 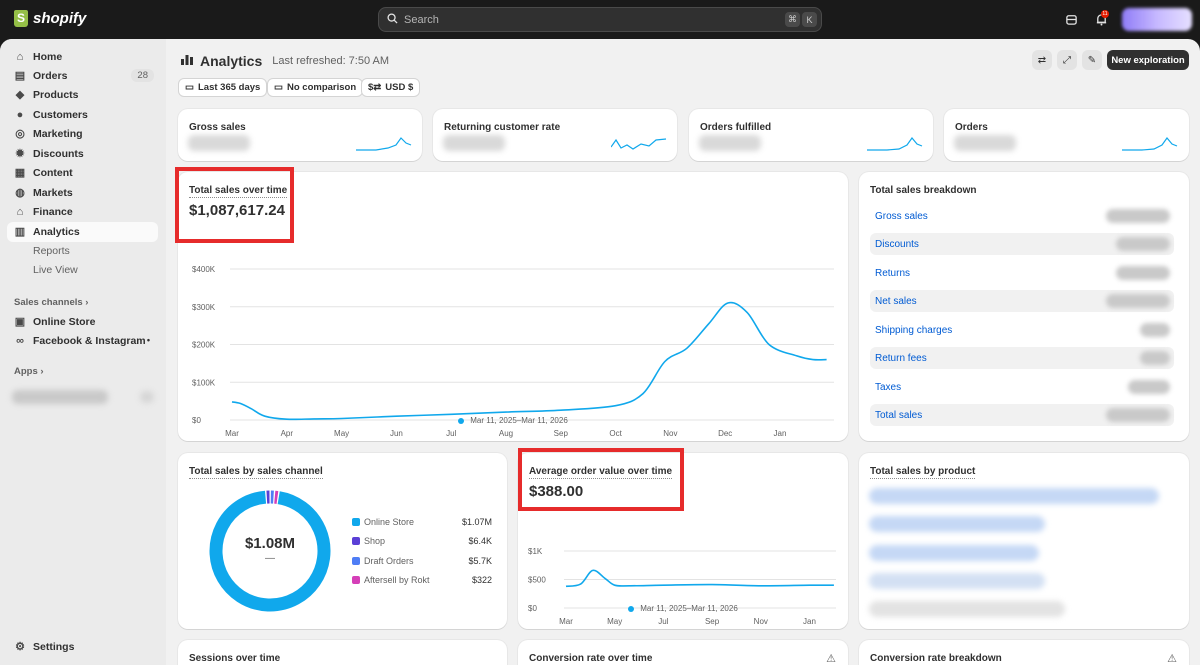 I want to click on x-tick-label: Jan, so click(x=780, y=433).